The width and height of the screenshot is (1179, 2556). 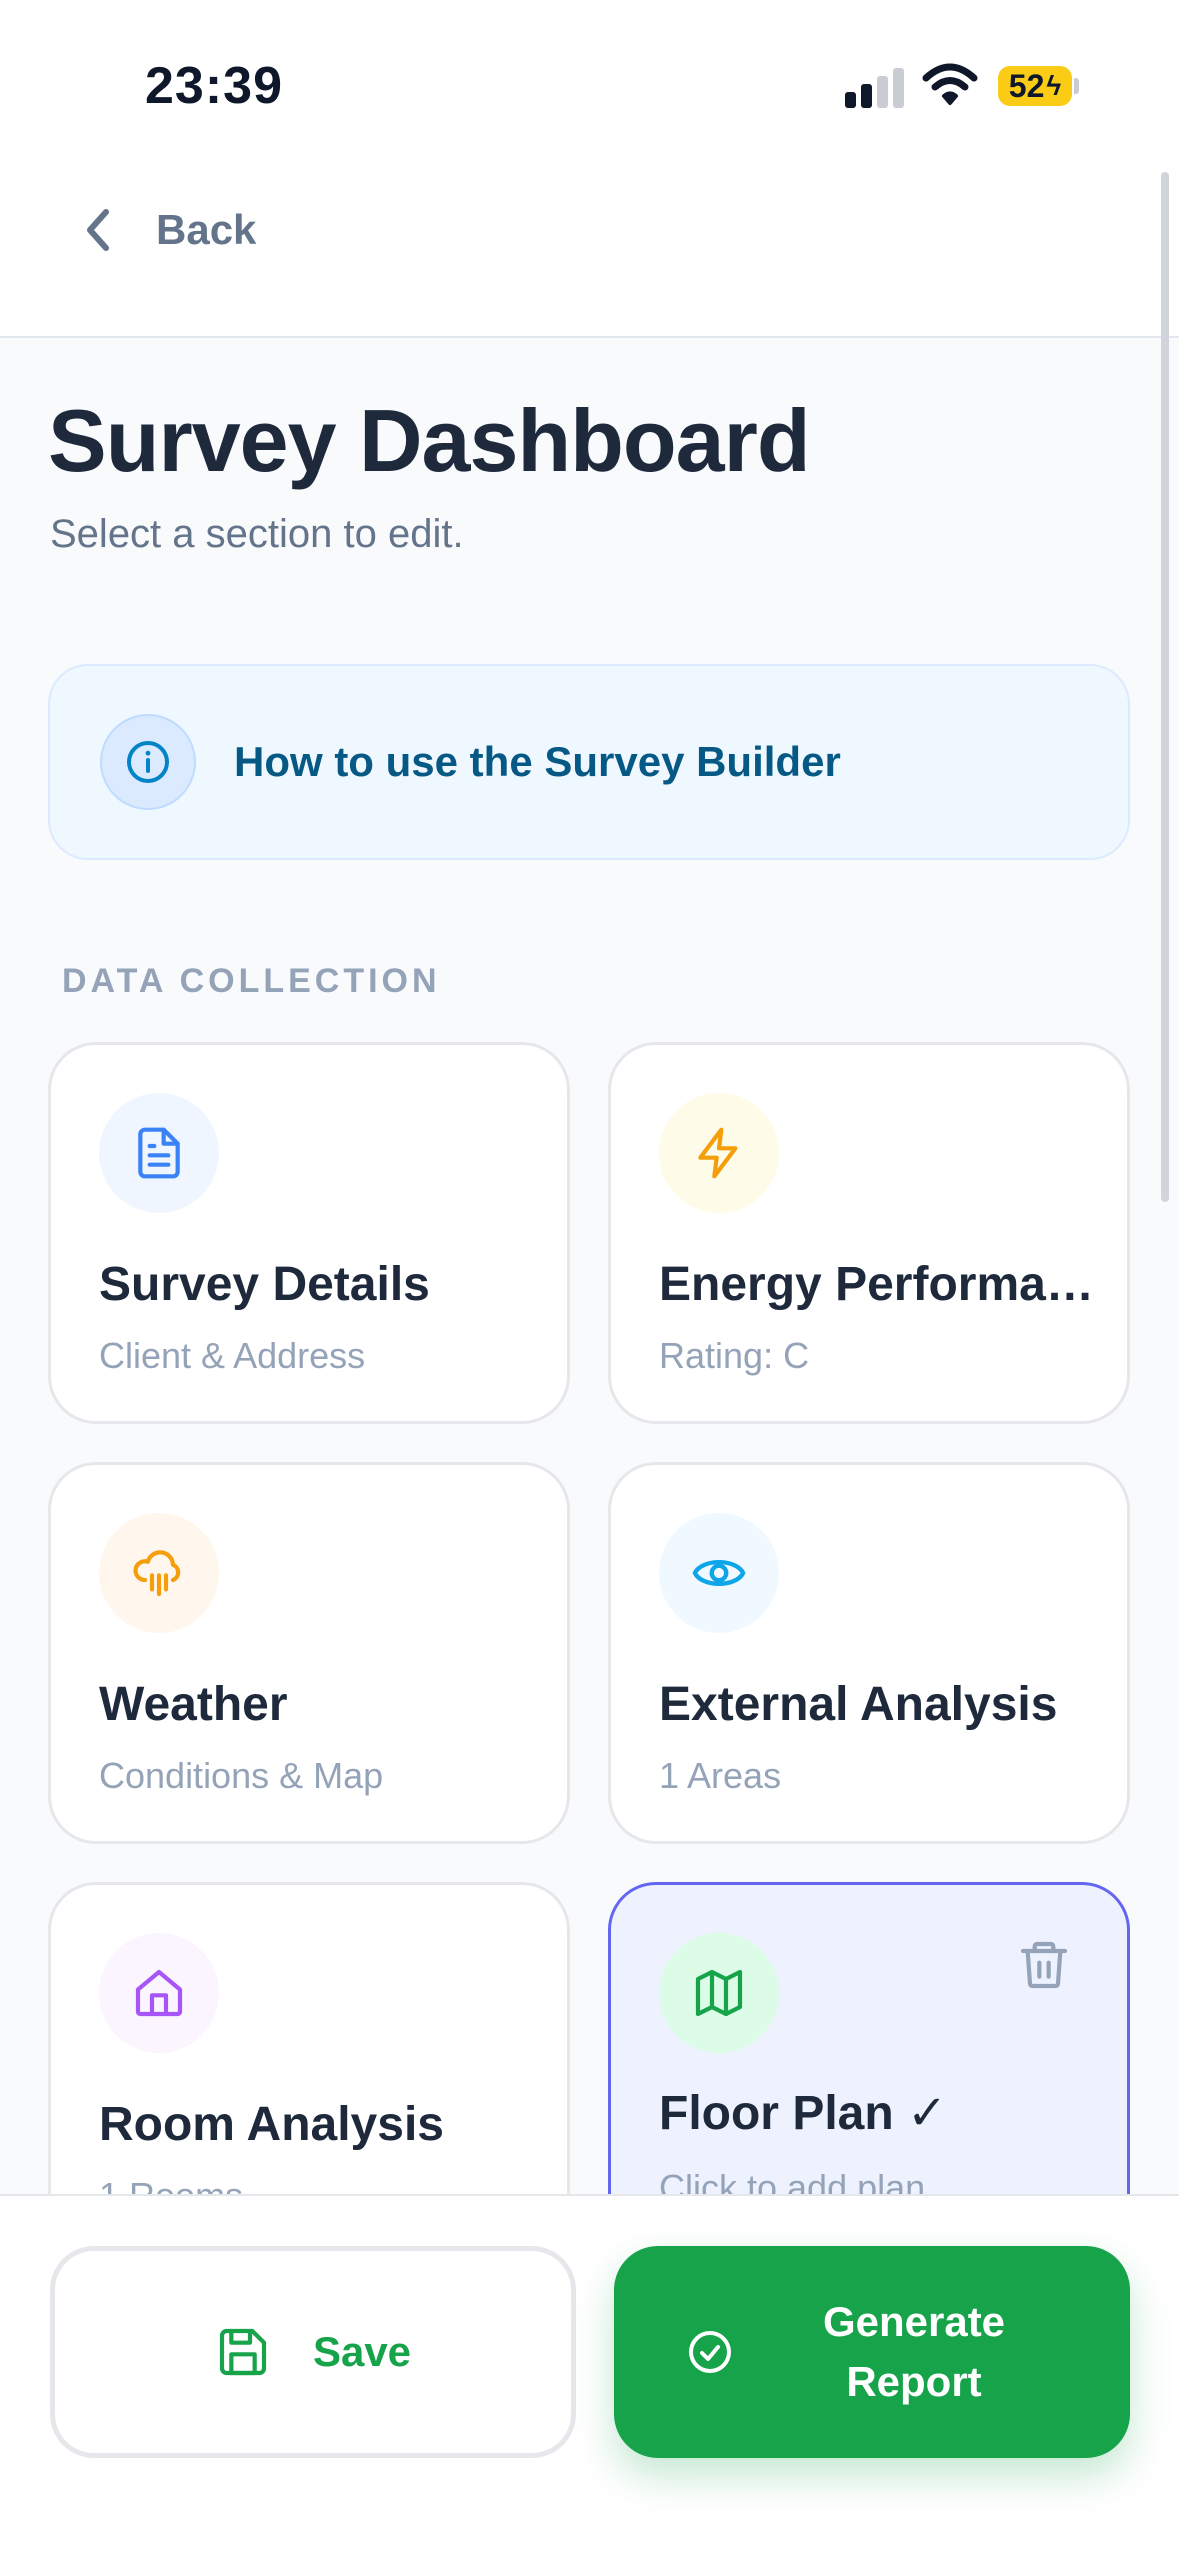 I want to click on card-subtitle: Rating: C, so click(x=734, y=1355).